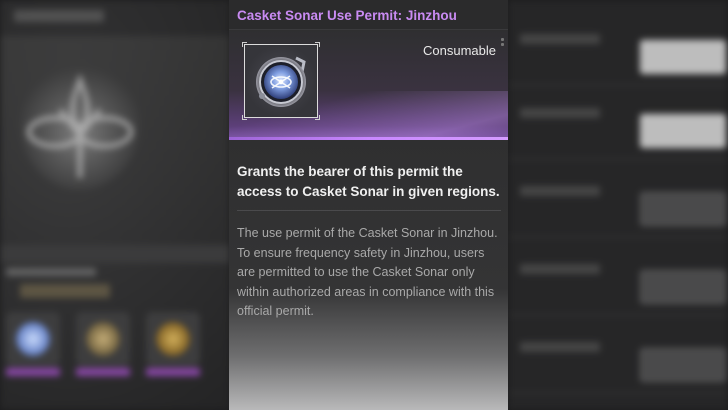 The height and width of the screenshot is (410, 728). What do you see at coordinates (459, 50) in the screenshot?
I see `item-category-tag: Consumable` at bounding box center [459, 50].